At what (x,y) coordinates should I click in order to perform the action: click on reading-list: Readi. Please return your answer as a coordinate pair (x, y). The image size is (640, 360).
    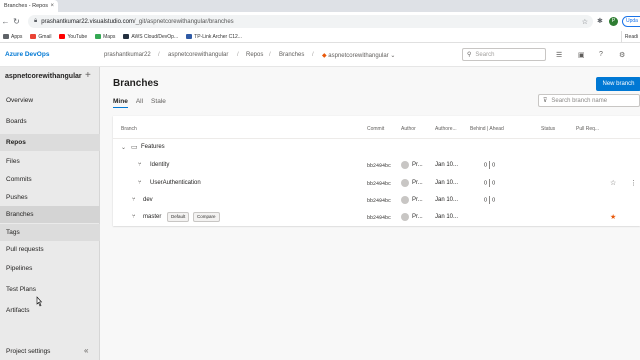
    Looking at the image, I should click on (629, 37).